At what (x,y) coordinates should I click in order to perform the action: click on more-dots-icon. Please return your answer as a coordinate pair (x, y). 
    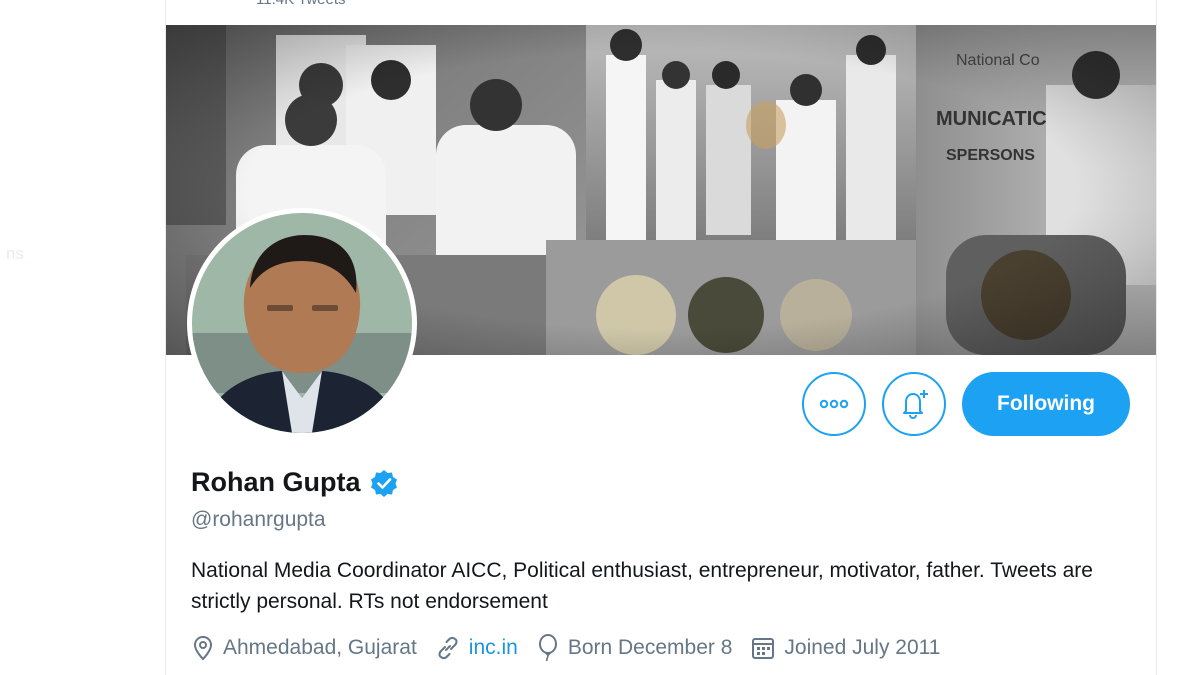
    Looking at the image, I should click on (834, 404).